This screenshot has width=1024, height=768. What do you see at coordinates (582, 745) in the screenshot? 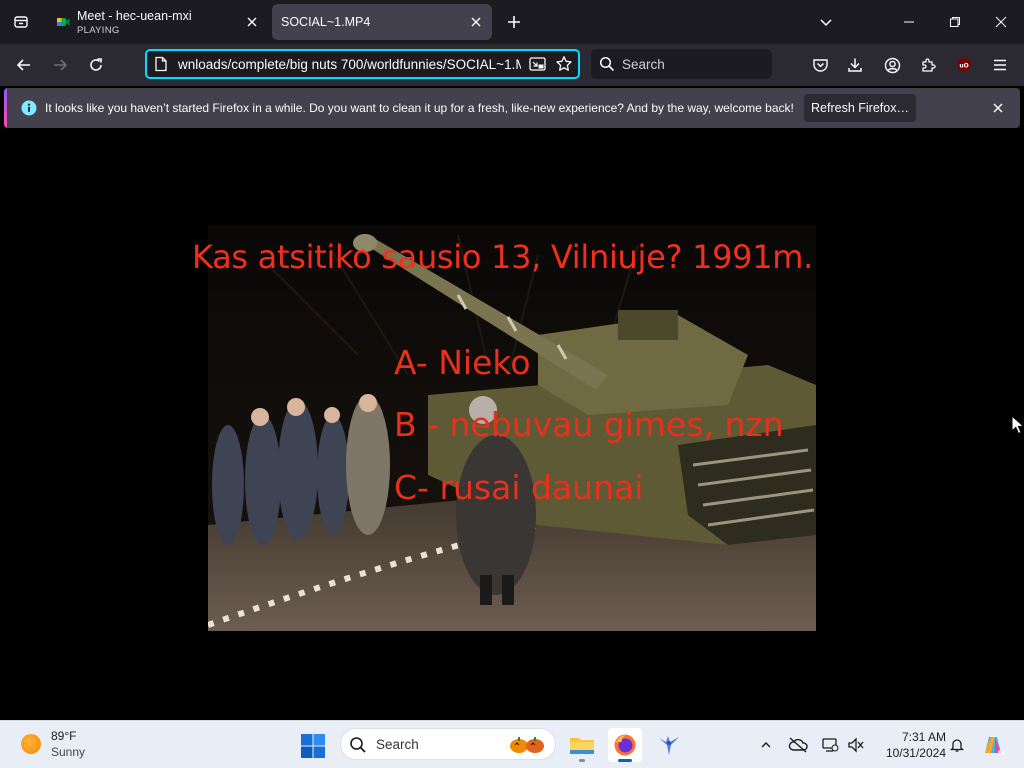
I see `file-explorer-icon` at bounding box center [582, 745].